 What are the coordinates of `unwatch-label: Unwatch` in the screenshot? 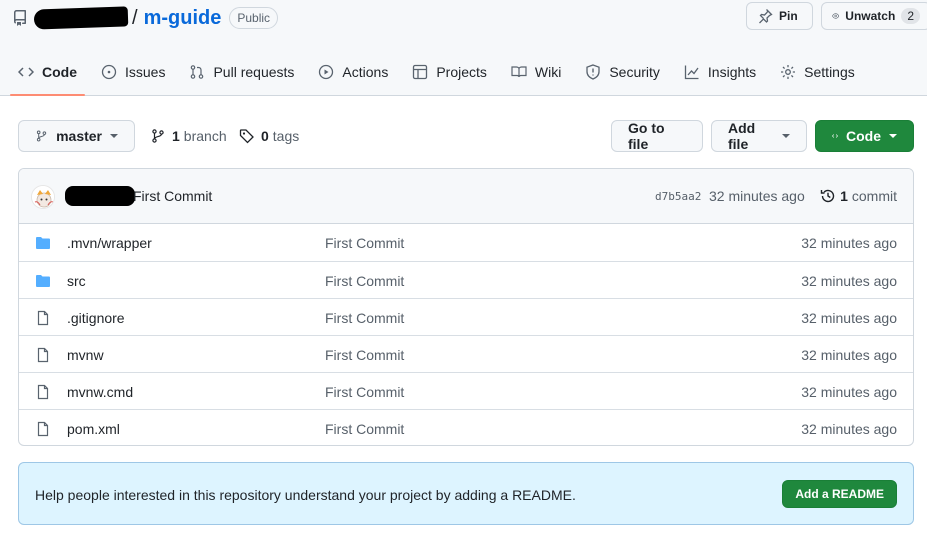 It's located at (870, 16).